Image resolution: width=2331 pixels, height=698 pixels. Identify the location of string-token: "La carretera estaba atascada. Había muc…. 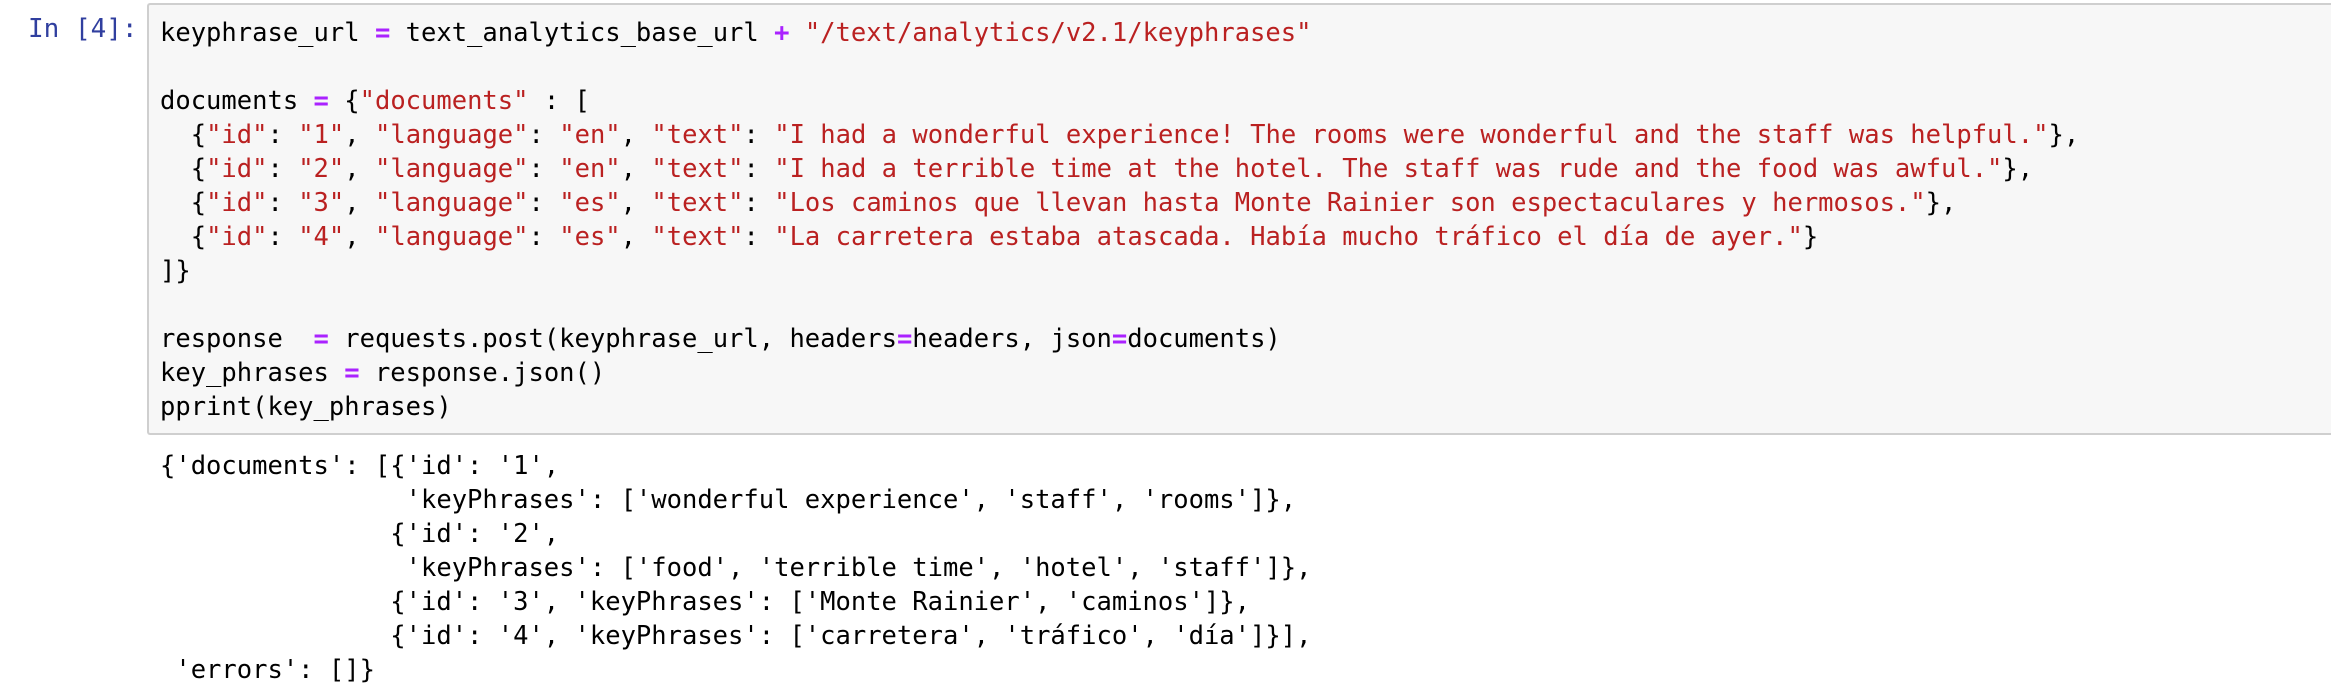
(1288, 237).